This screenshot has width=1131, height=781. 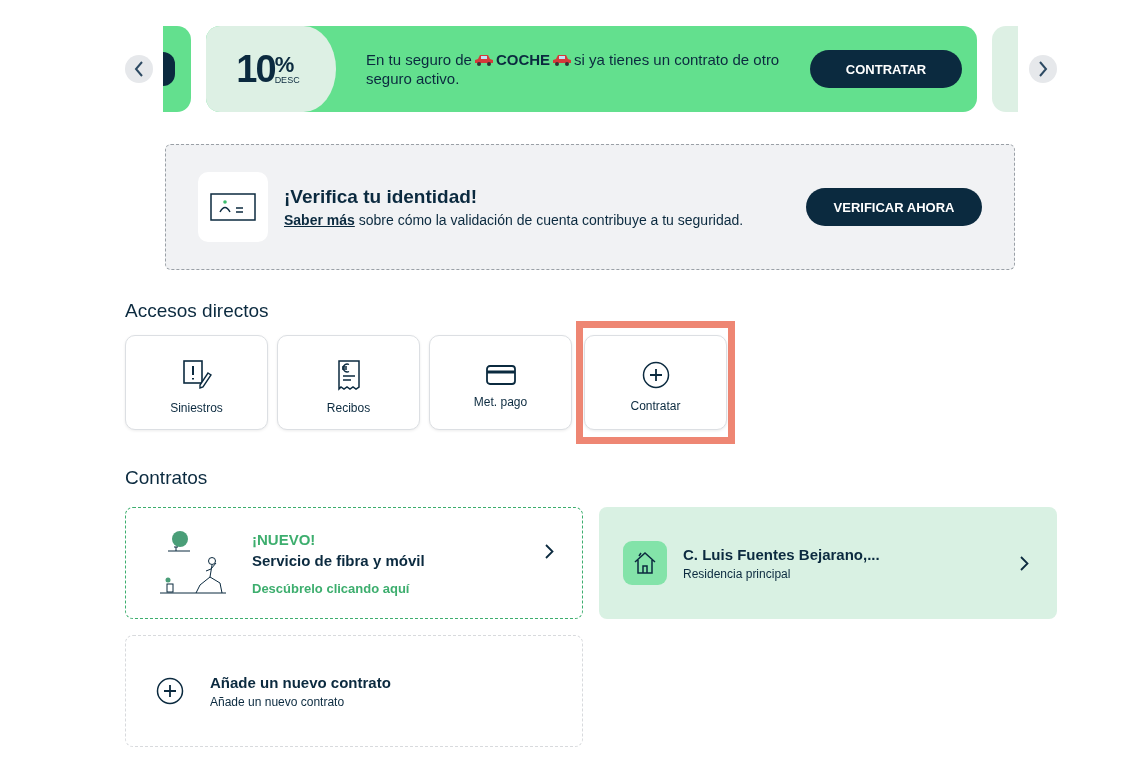 What do you see at coordinates (319, 220) in the screenshot?
I see `learn-more-link: Saber más` at bounding box center [319, 220].